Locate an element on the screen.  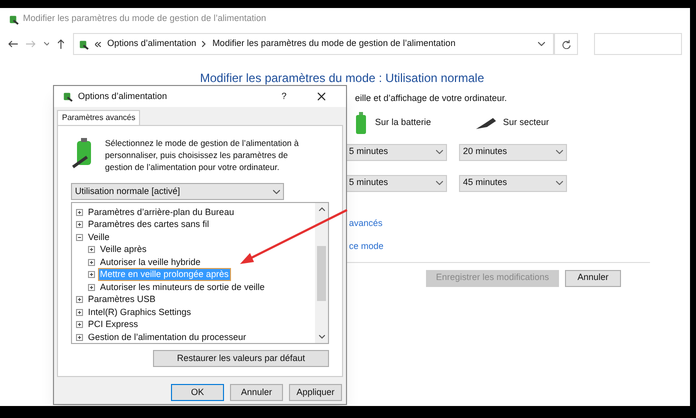
refresh-icon is located at coordinates (566, 44).